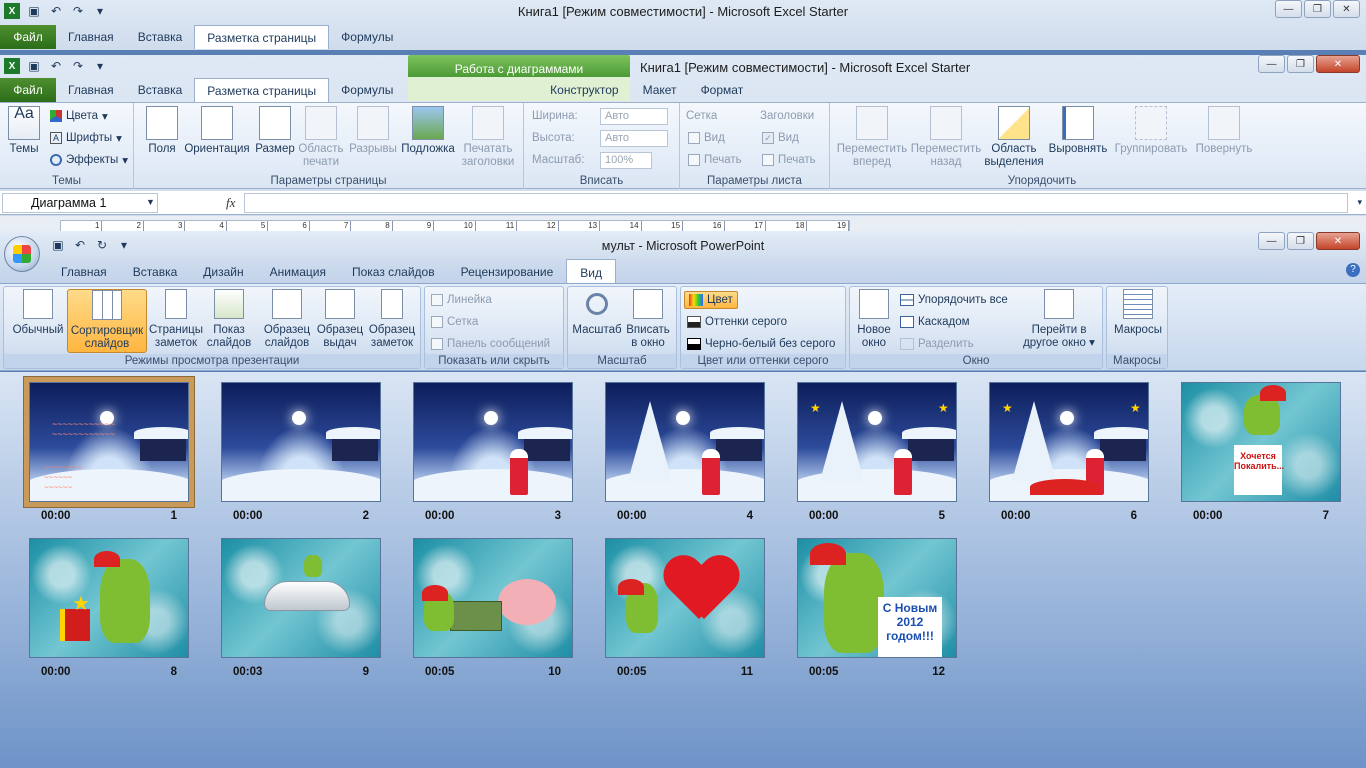 This screenshot has width=1366, height=768. What do you see at coordinates (298, 271) in the screenshot?
I see `tab-animation: Анимация` at bounding box center [298, 271].